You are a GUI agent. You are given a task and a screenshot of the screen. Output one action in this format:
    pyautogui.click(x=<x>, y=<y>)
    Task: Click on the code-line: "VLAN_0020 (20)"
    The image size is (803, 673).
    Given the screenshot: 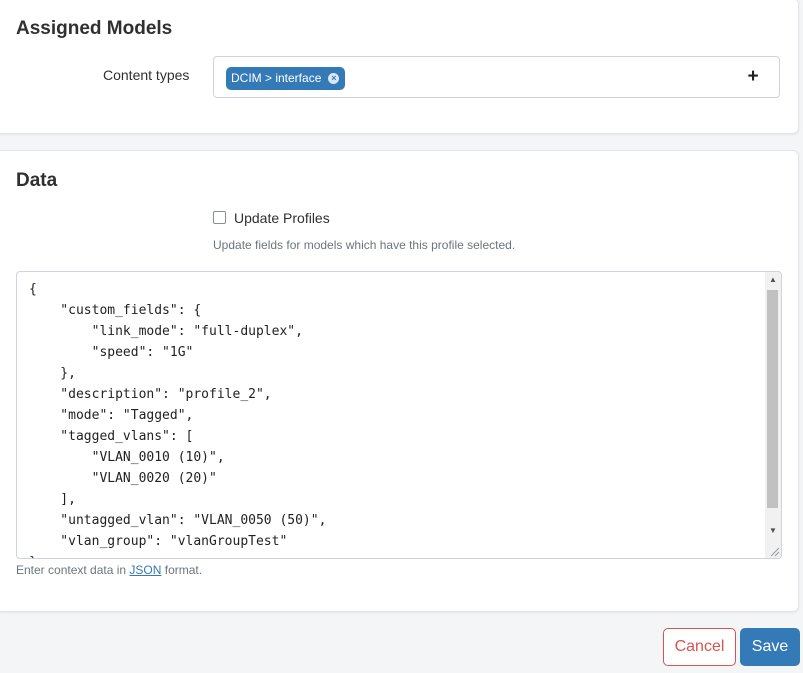 What is the action you would take?
    pyautogui.click(x=123, y=478)
    